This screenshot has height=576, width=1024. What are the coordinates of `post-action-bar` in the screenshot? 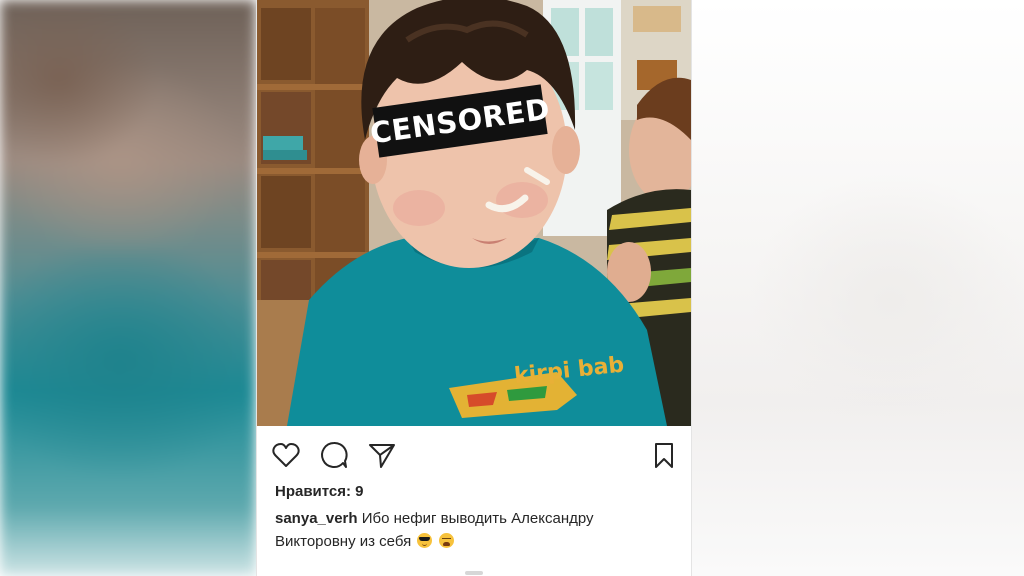 It's located at (474, 453).